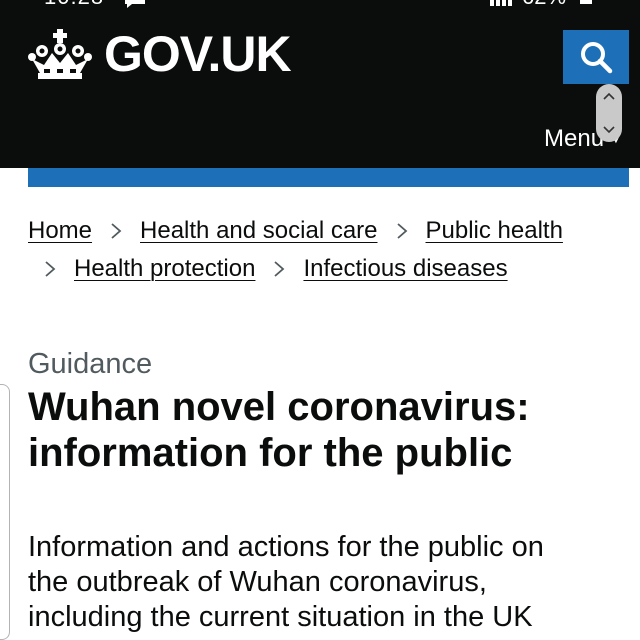  I want to click on breadcrumb-row: Health protection Infectious diseases, so click(323, 269).